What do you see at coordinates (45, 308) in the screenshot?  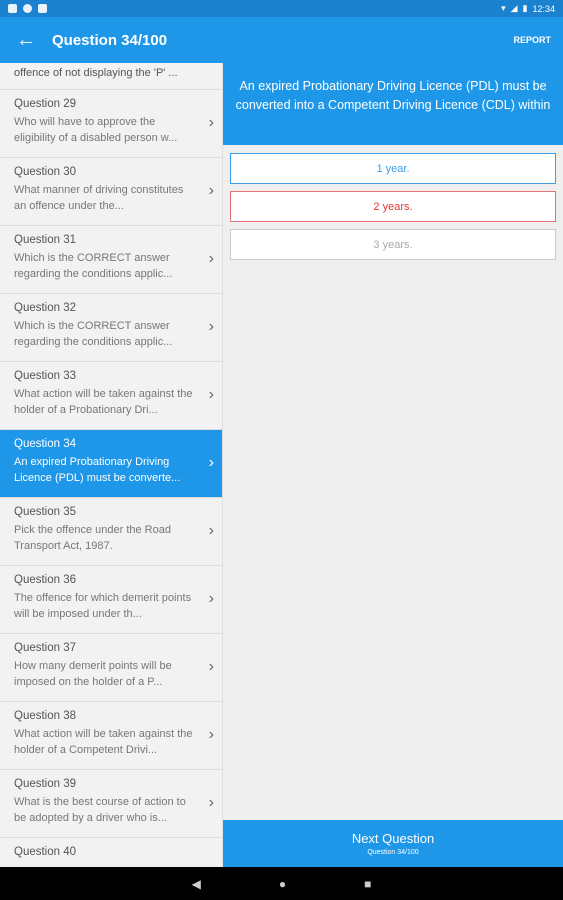 I see `list-item-title: Question 32` at bounding box center [45, 308].